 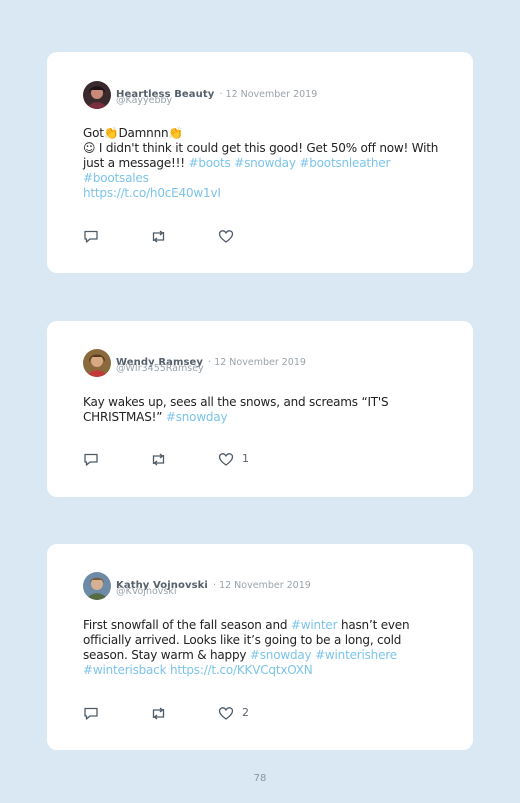 What do you see at coordinates (263, 417) in the screenshot?
I see `tweet-text-line: CHRISTMAS!” #snowday` at bounding box center [263, 417].